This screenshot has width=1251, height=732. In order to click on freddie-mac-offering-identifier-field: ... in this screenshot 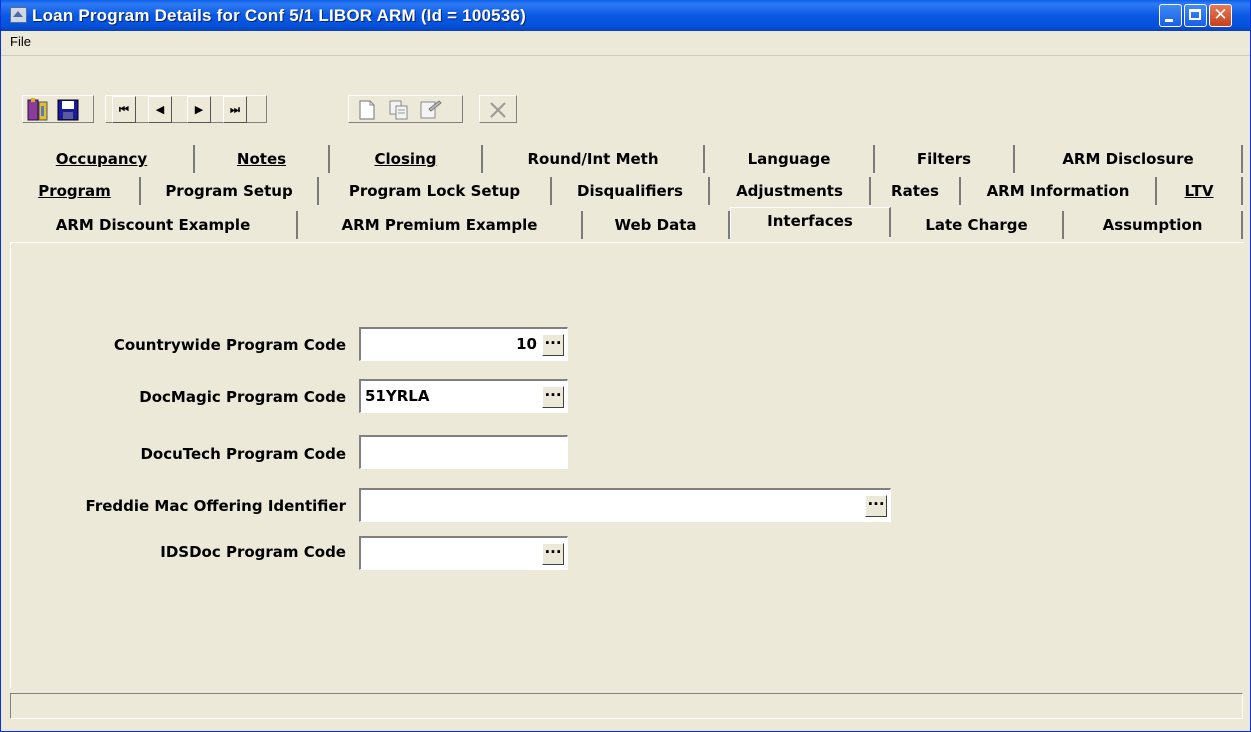, I will do `click(625, 505)`.